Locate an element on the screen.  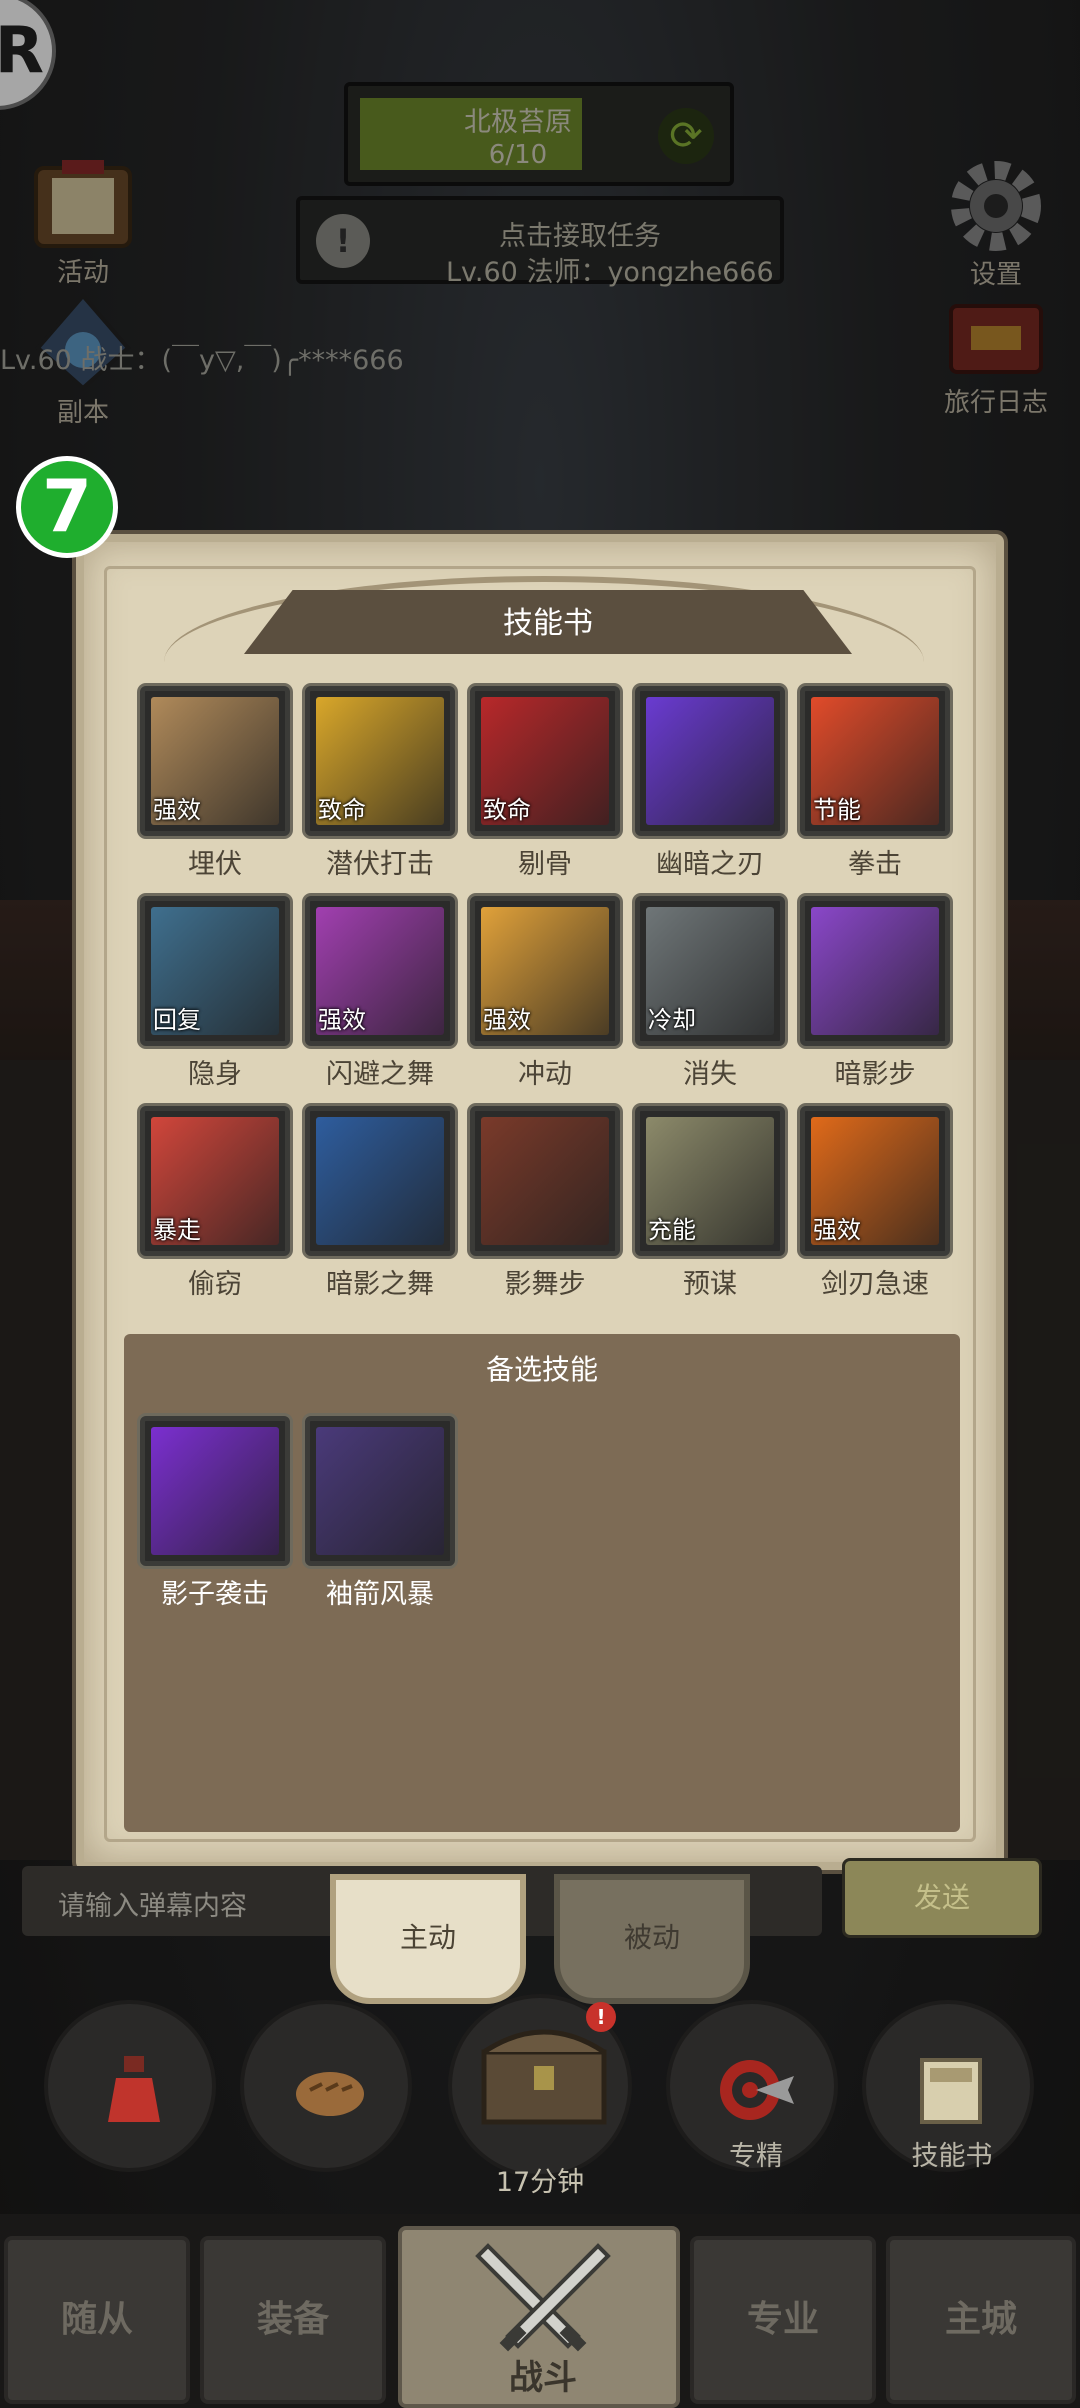
specialization-slot: 专精 is located at coordinates (752, 2086).